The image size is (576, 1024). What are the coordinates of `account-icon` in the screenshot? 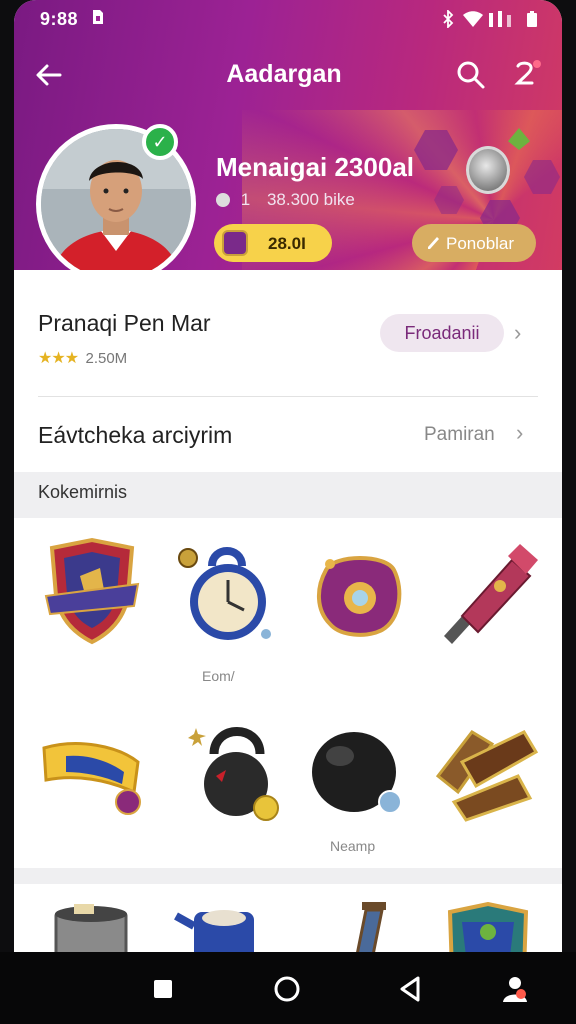 It's located at (515, 989).